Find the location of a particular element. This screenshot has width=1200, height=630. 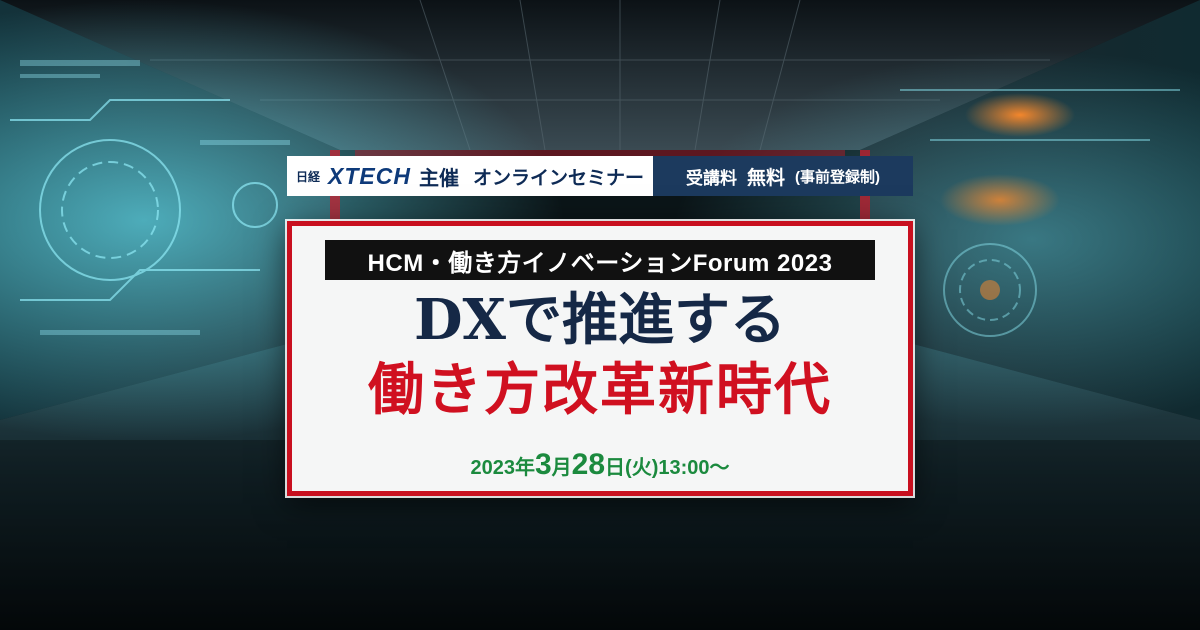

fee-note: (事前登録制) is located at coordinates (837, 177).